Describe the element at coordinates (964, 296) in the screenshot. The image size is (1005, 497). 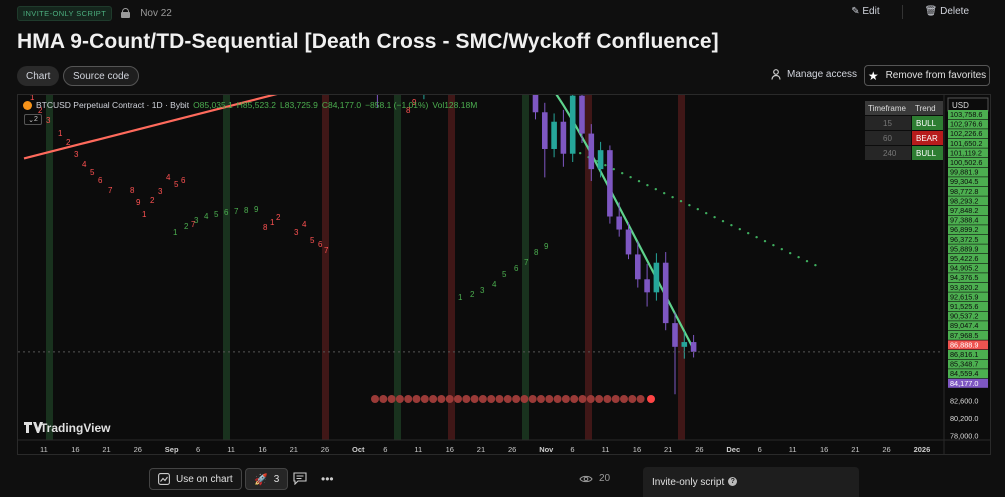
I see `price-axis-label: 92,615.9` at that location.